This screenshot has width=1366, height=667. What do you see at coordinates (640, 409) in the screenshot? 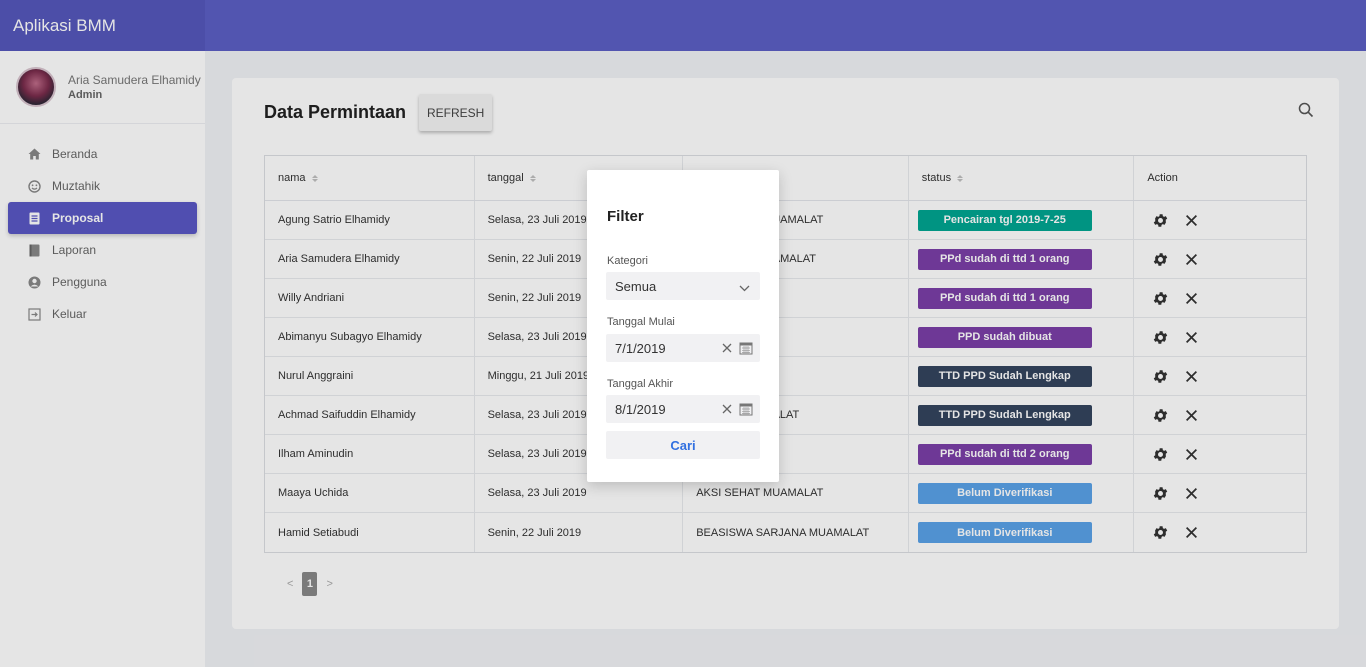
I see `tanggal-akhir-value: 8/1/2019` at bounding box center [640, 409].